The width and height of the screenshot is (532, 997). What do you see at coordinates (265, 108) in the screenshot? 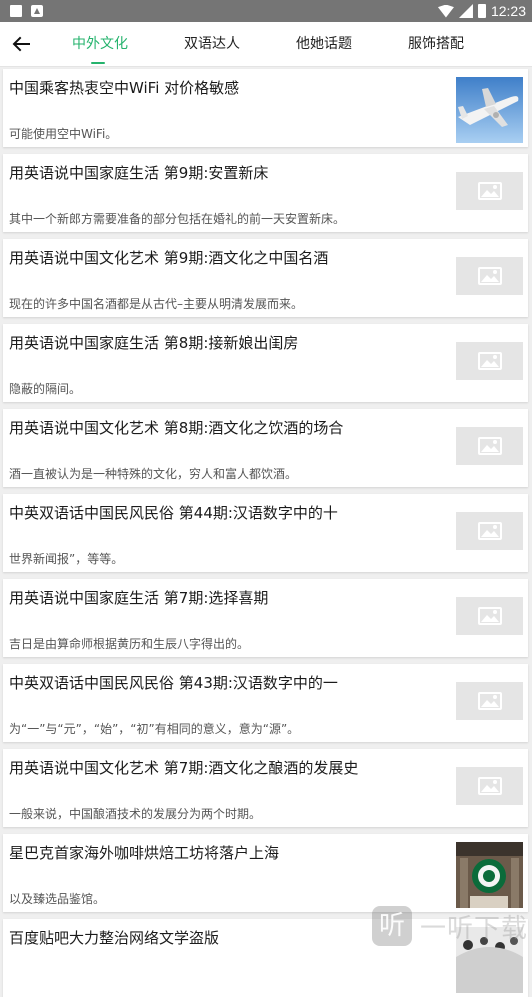
I see `article-card: 中国乘客热衷空中WiFi 对价格敏感 可能使用空中WiFi。` at bounding box center [265, 108].